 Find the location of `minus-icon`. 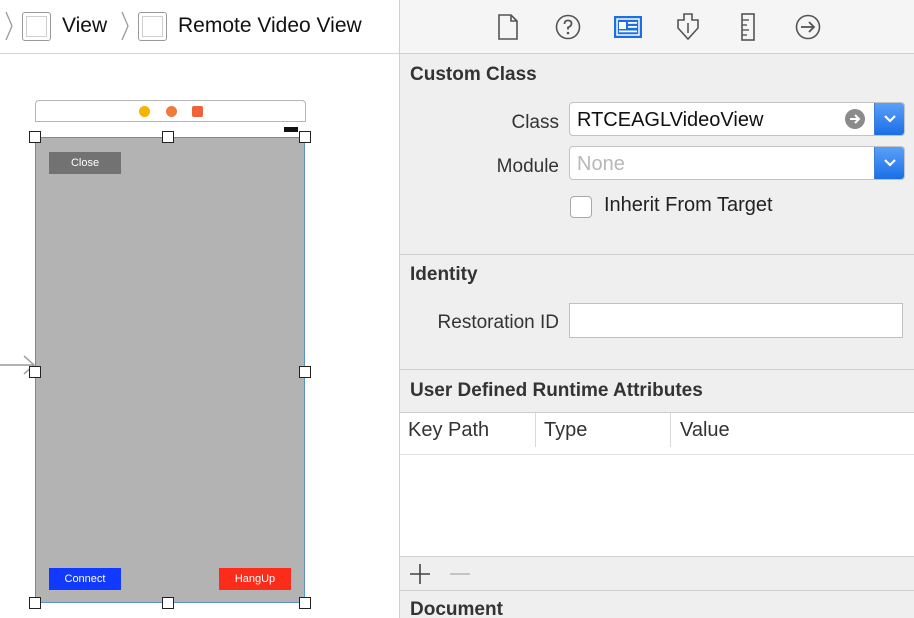

minus-icon is located at coordinates (460, 574).